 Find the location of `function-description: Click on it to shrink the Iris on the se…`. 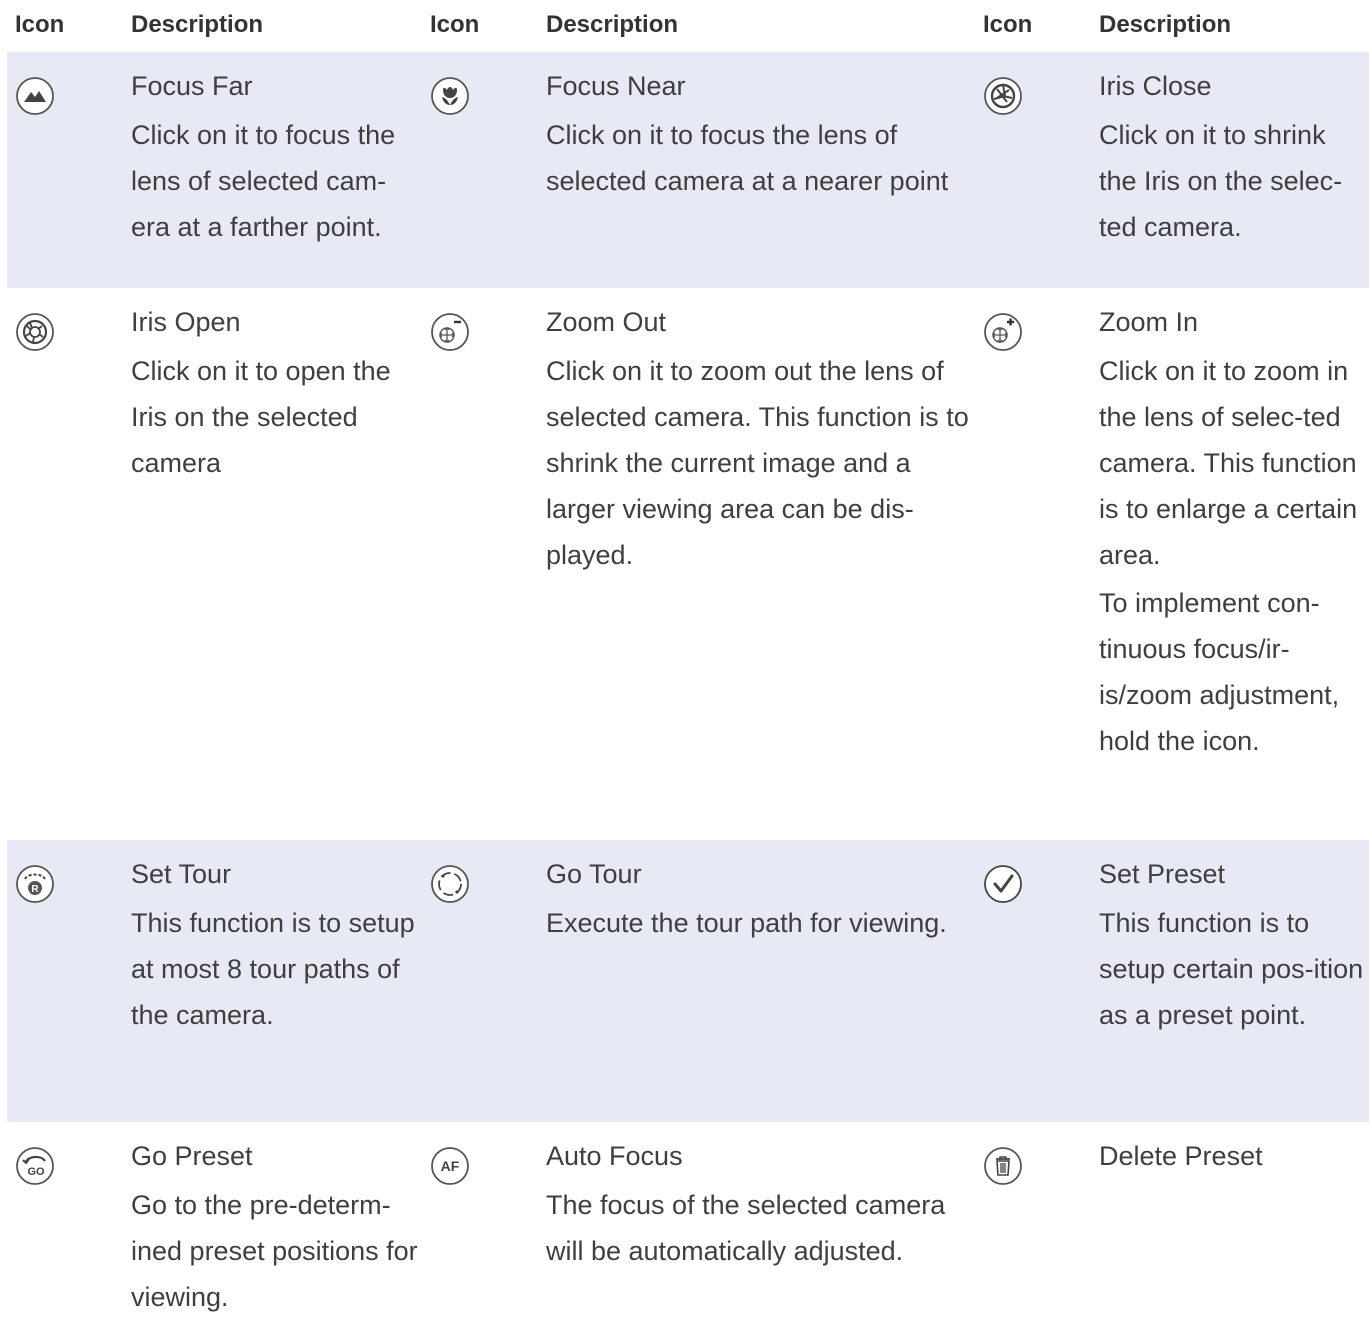

function-description: Click on it to shrink the Iris on the se… is located at coordinates (1221, 181).